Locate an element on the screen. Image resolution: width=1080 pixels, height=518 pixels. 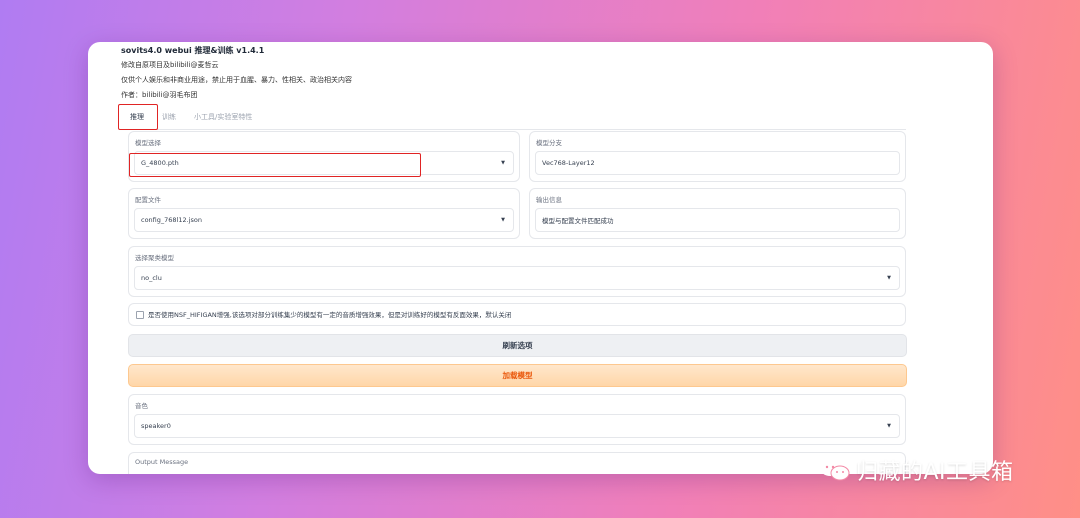
config-file-value: config_768l12.json is located at coordinates (171, 220).